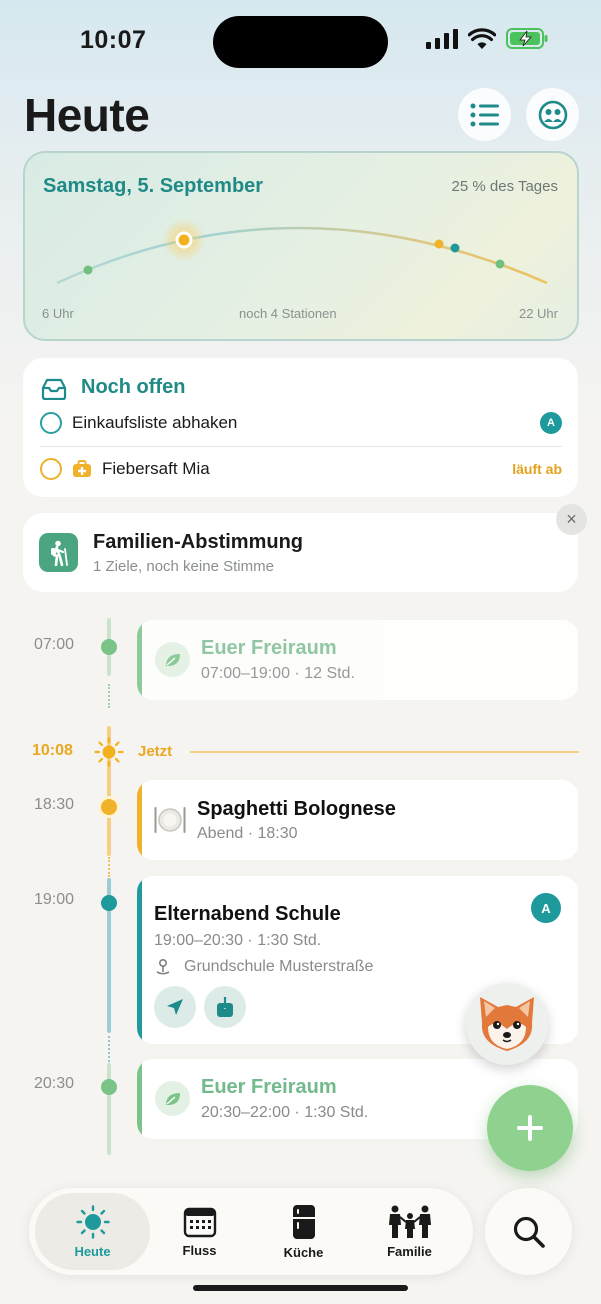 The image size is (601, 1304). Describe the element at coordinates (538, 313) in the screenshot. I see `day-end-label: 22 Uhr` at that location.